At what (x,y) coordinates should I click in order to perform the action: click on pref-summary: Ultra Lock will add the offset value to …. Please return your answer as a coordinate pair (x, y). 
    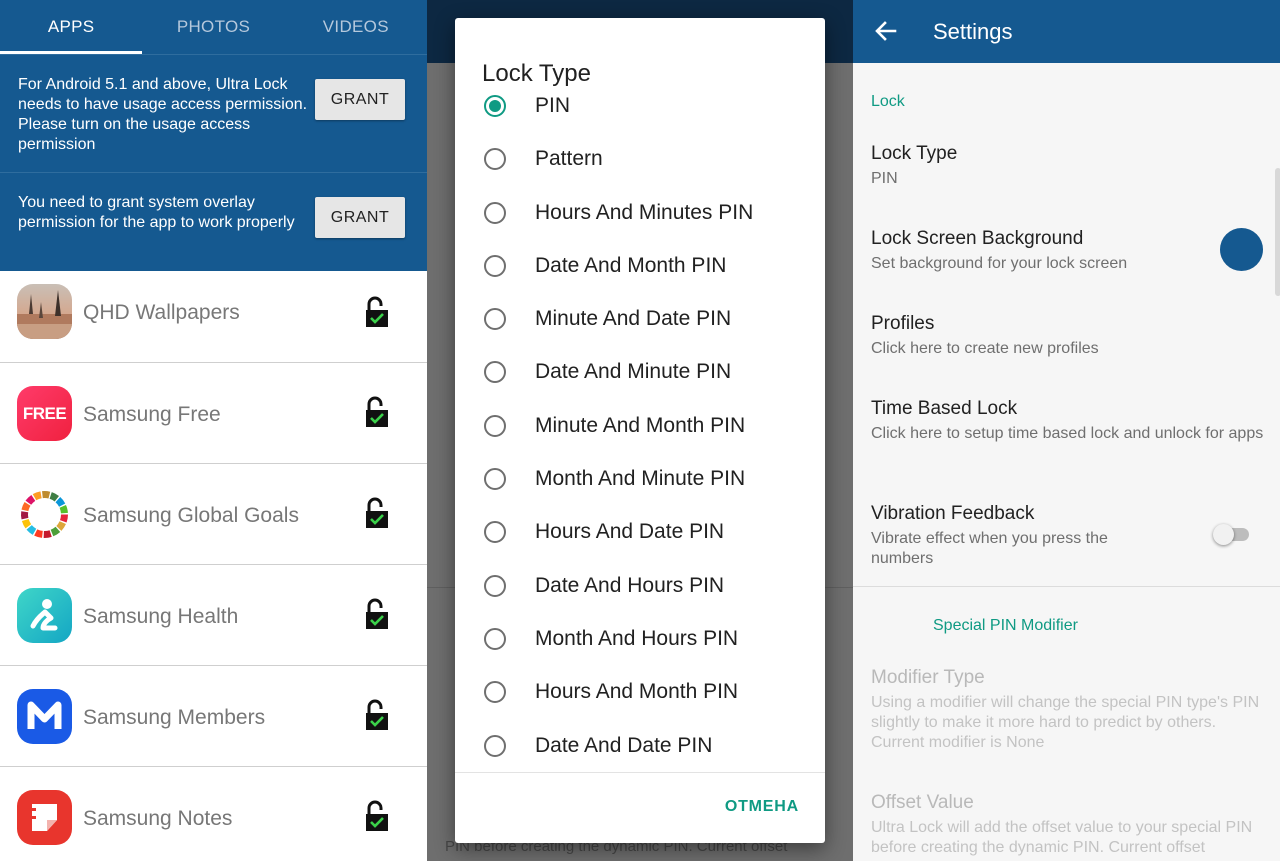
    Looking at the image, I should click on (1062, 837).